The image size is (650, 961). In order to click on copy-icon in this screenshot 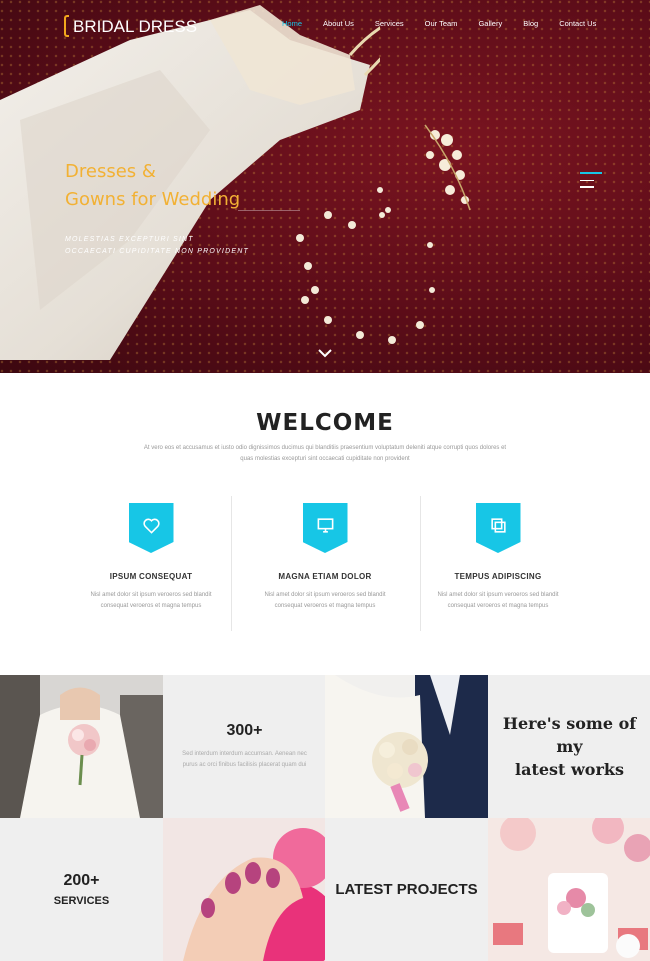, I will do `click(498, 525)`.